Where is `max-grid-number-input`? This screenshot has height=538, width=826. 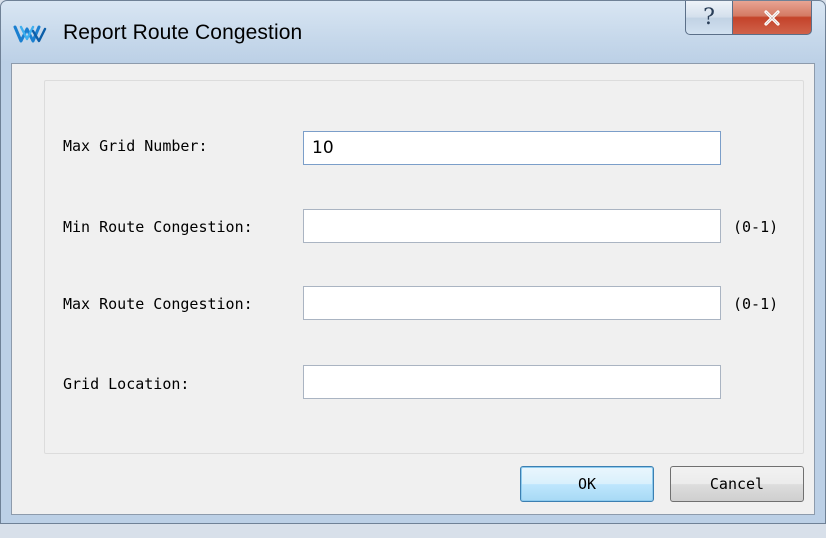 max-grid-number-input is located at coordinates (512, 148).